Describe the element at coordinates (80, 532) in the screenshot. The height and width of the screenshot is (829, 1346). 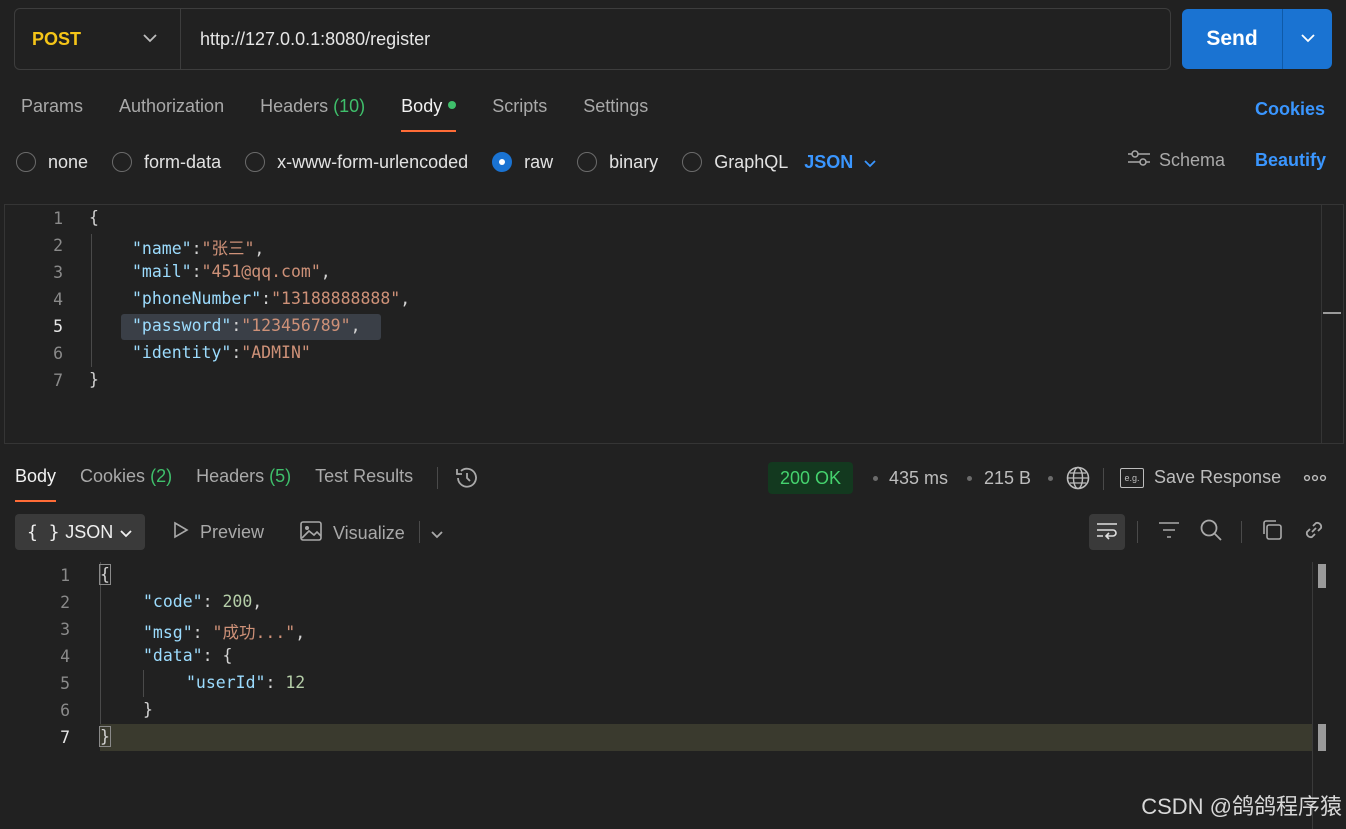
I see `response-format-select: { } JSON` at that location.